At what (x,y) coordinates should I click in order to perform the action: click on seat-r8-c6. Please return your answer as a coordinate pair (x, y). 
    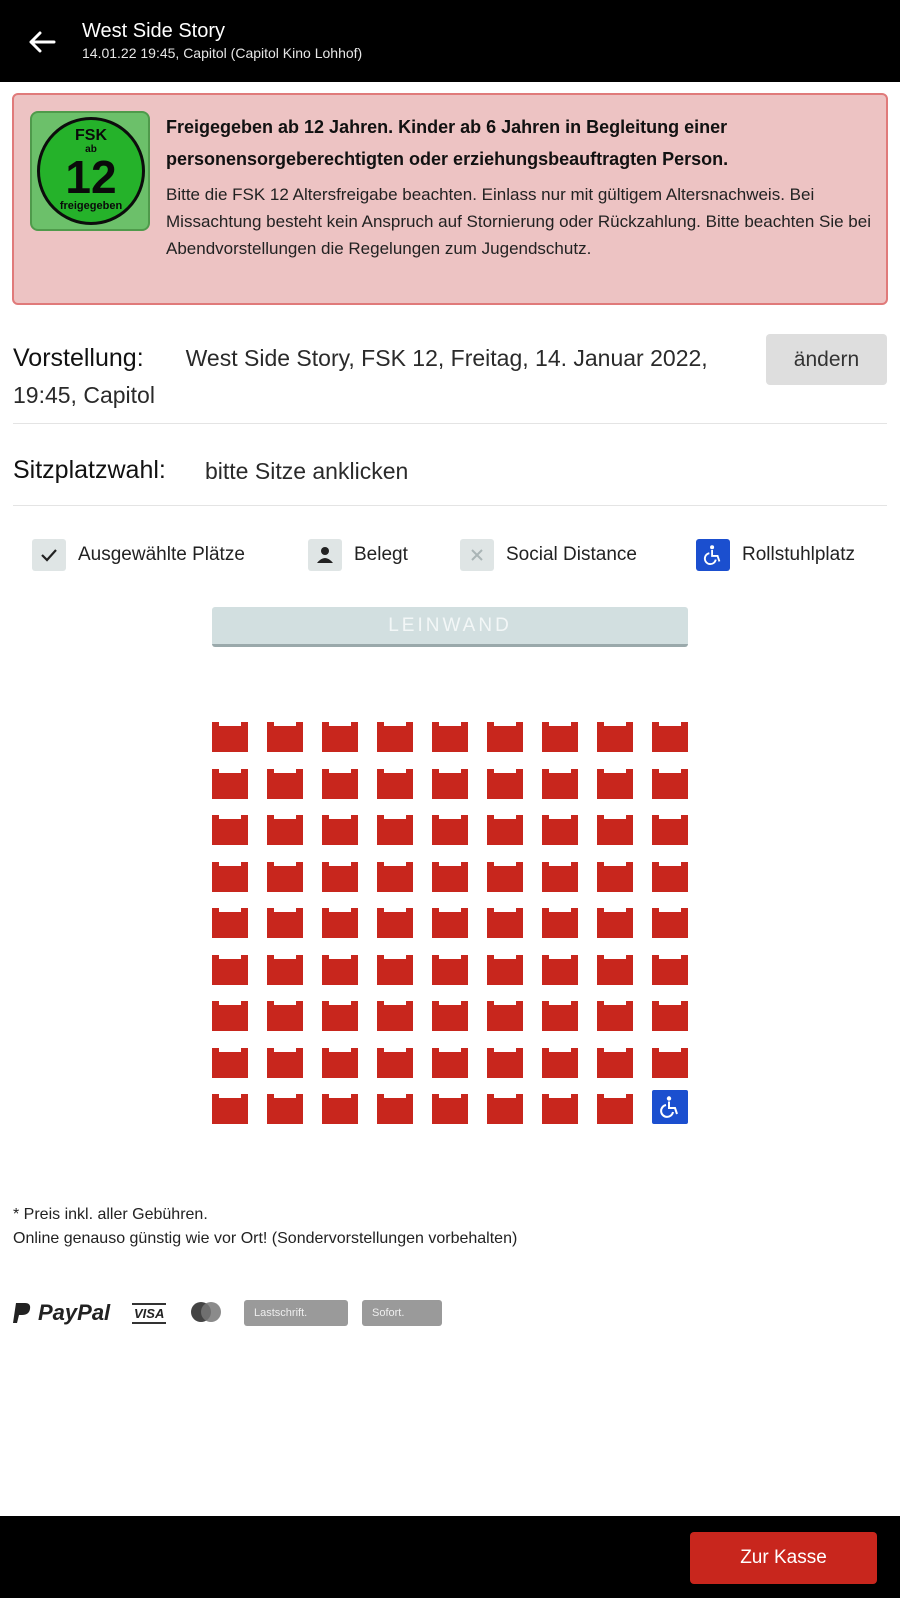
    Looking at the image, I should click on (505, 1061).